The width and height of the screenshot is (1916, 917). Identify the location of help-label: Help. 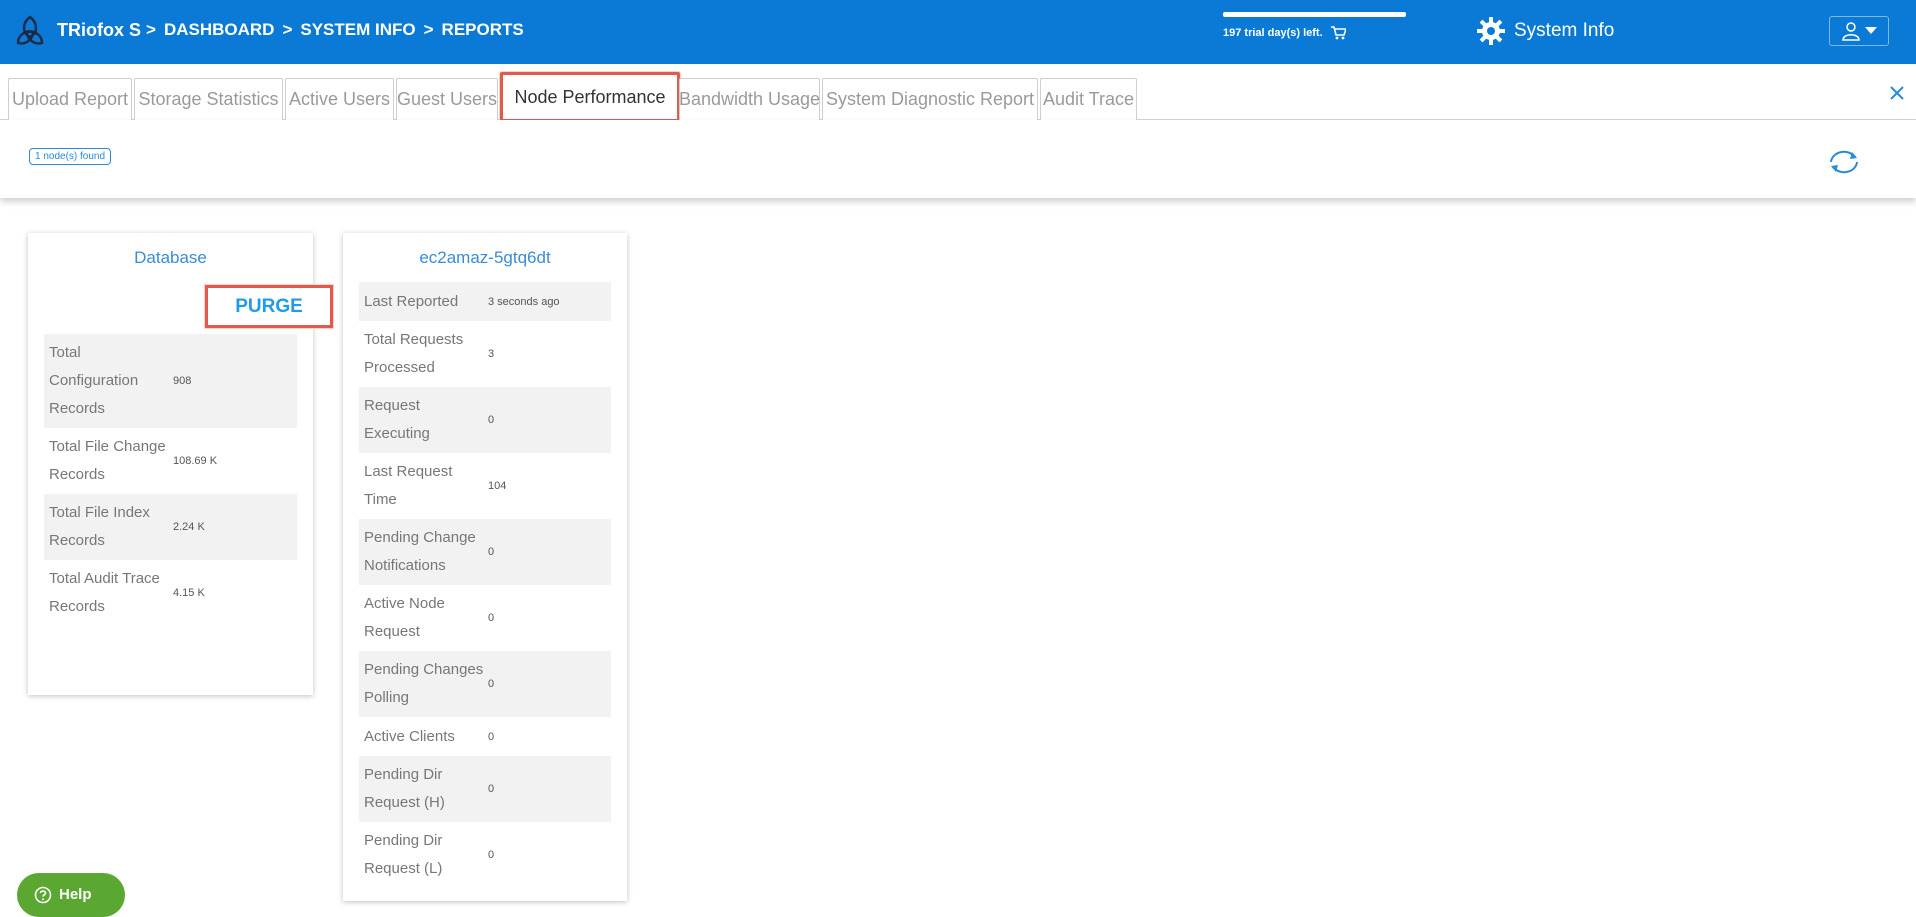
(75, 894).